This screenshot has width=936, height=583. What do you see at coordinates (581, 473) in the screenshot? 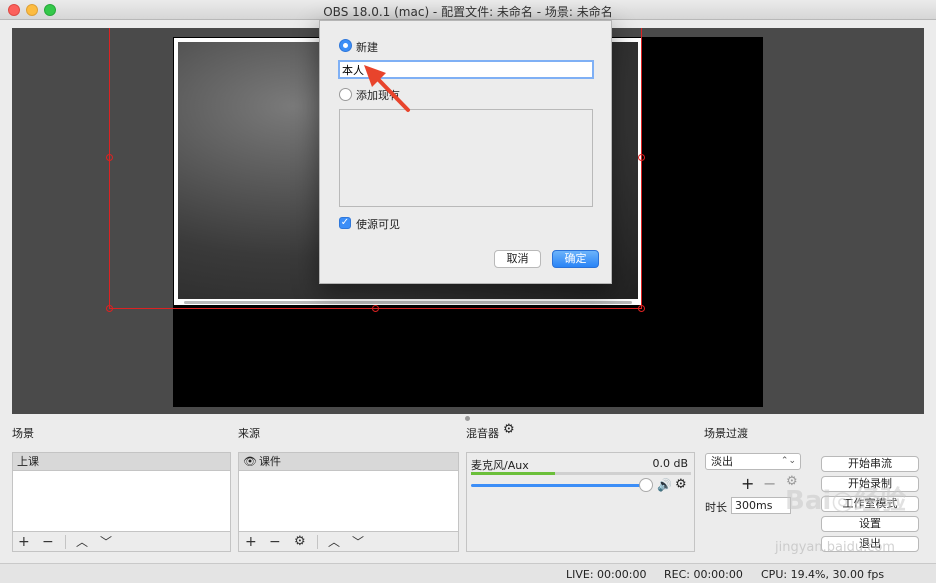
I see `volume-meter` at bounding box center [581, 473].